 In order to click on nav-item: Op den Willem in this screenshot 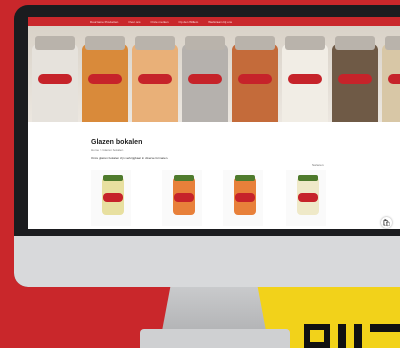, I will do `click(189, 22)`.